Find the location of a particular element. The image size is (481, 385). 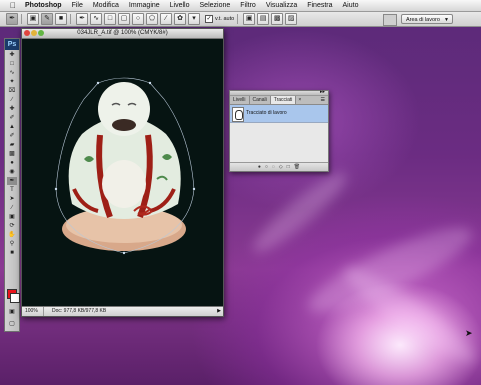

figurine-mouth is located at coordinates (124, 125).